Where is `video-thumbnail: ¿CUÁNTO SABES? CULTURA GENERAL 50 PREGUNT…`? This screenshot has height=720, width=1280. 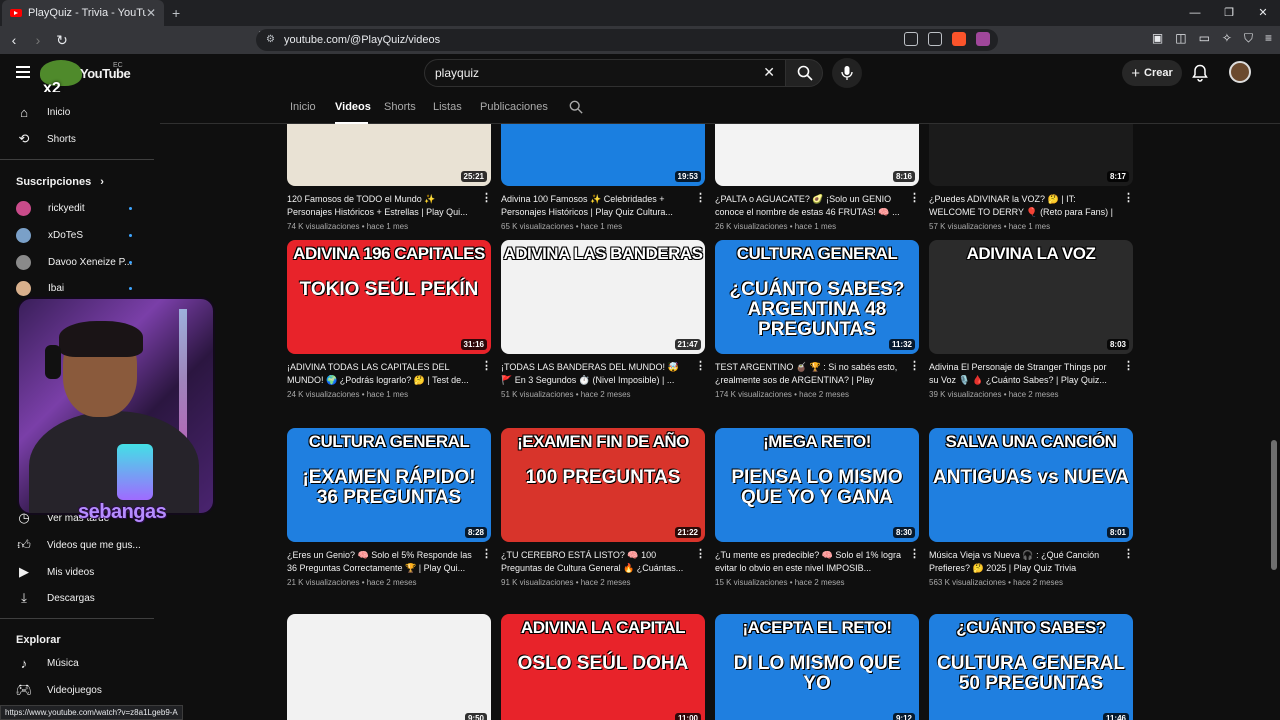 video-thumbnail: ¿CUÁNTO SABES? CULTURA GENERAL 50 PREGUNT… is located at coordinates (1031, 667).